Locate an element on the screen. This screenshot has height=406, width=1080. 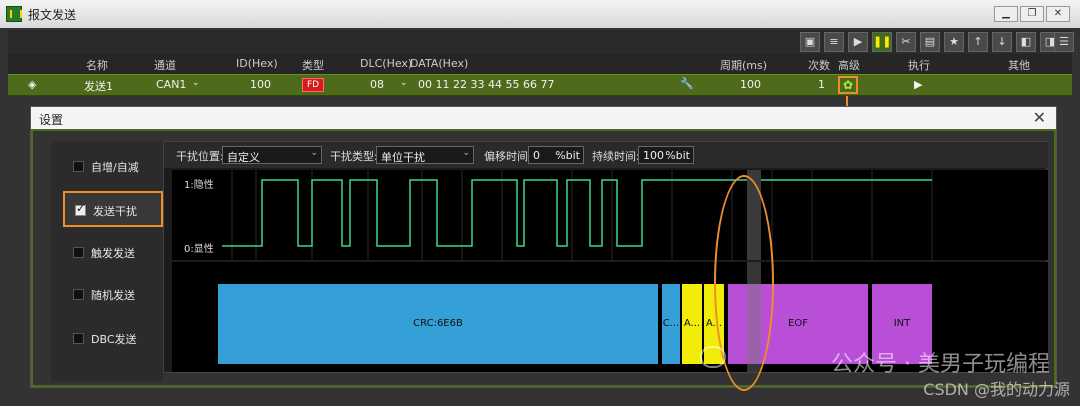
trigger-checkbox is located at coordinates (78, 252).